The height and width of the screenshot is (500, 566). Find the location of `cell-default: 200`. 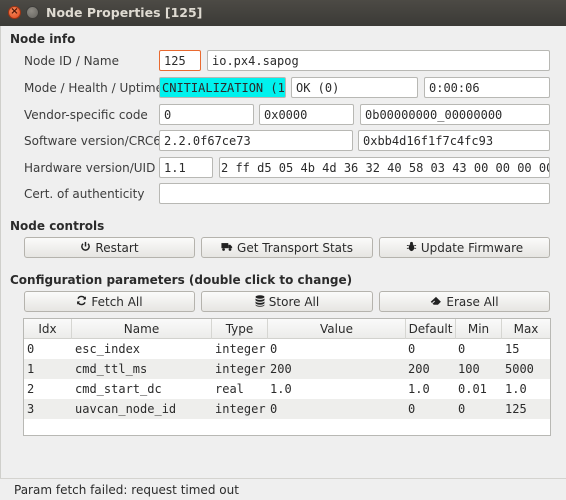

cell-default: 200 is located at coordinates (419, 369).